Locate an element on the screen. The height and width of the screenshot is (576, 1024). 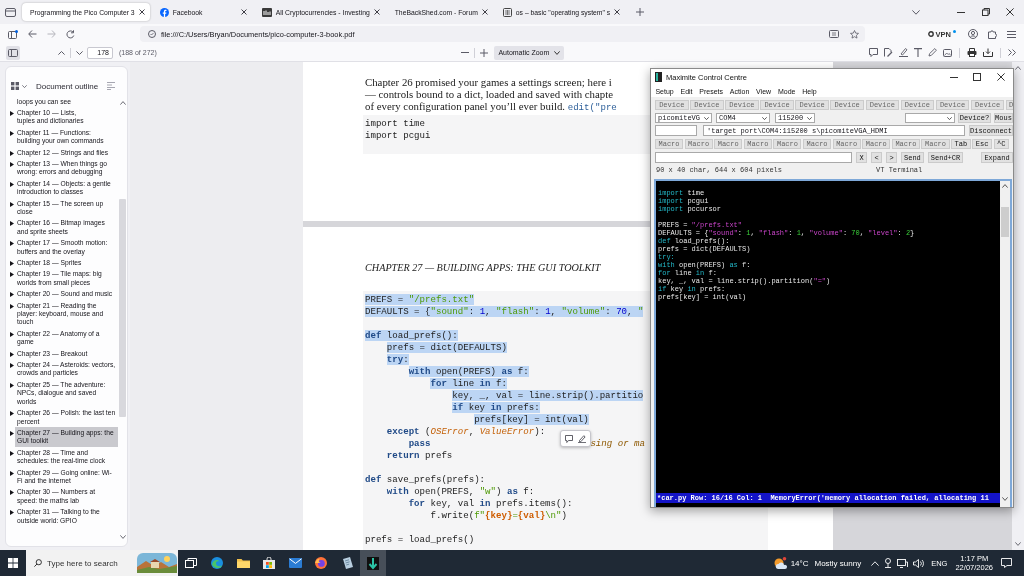
code-line: return prefs is located at coordinates (419, 455).